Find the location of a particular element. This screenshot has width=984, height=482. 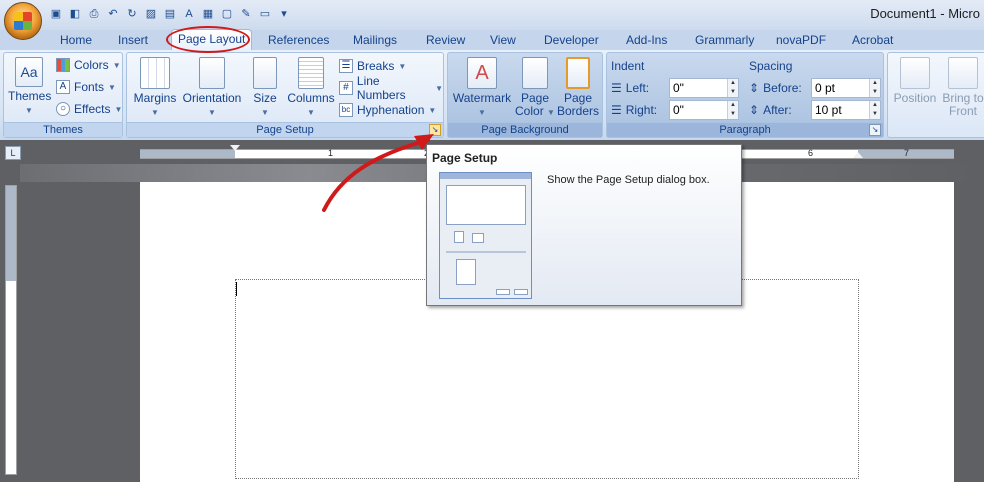

fonts-caret-icon: ▼ is located at coordinates (112, 87).